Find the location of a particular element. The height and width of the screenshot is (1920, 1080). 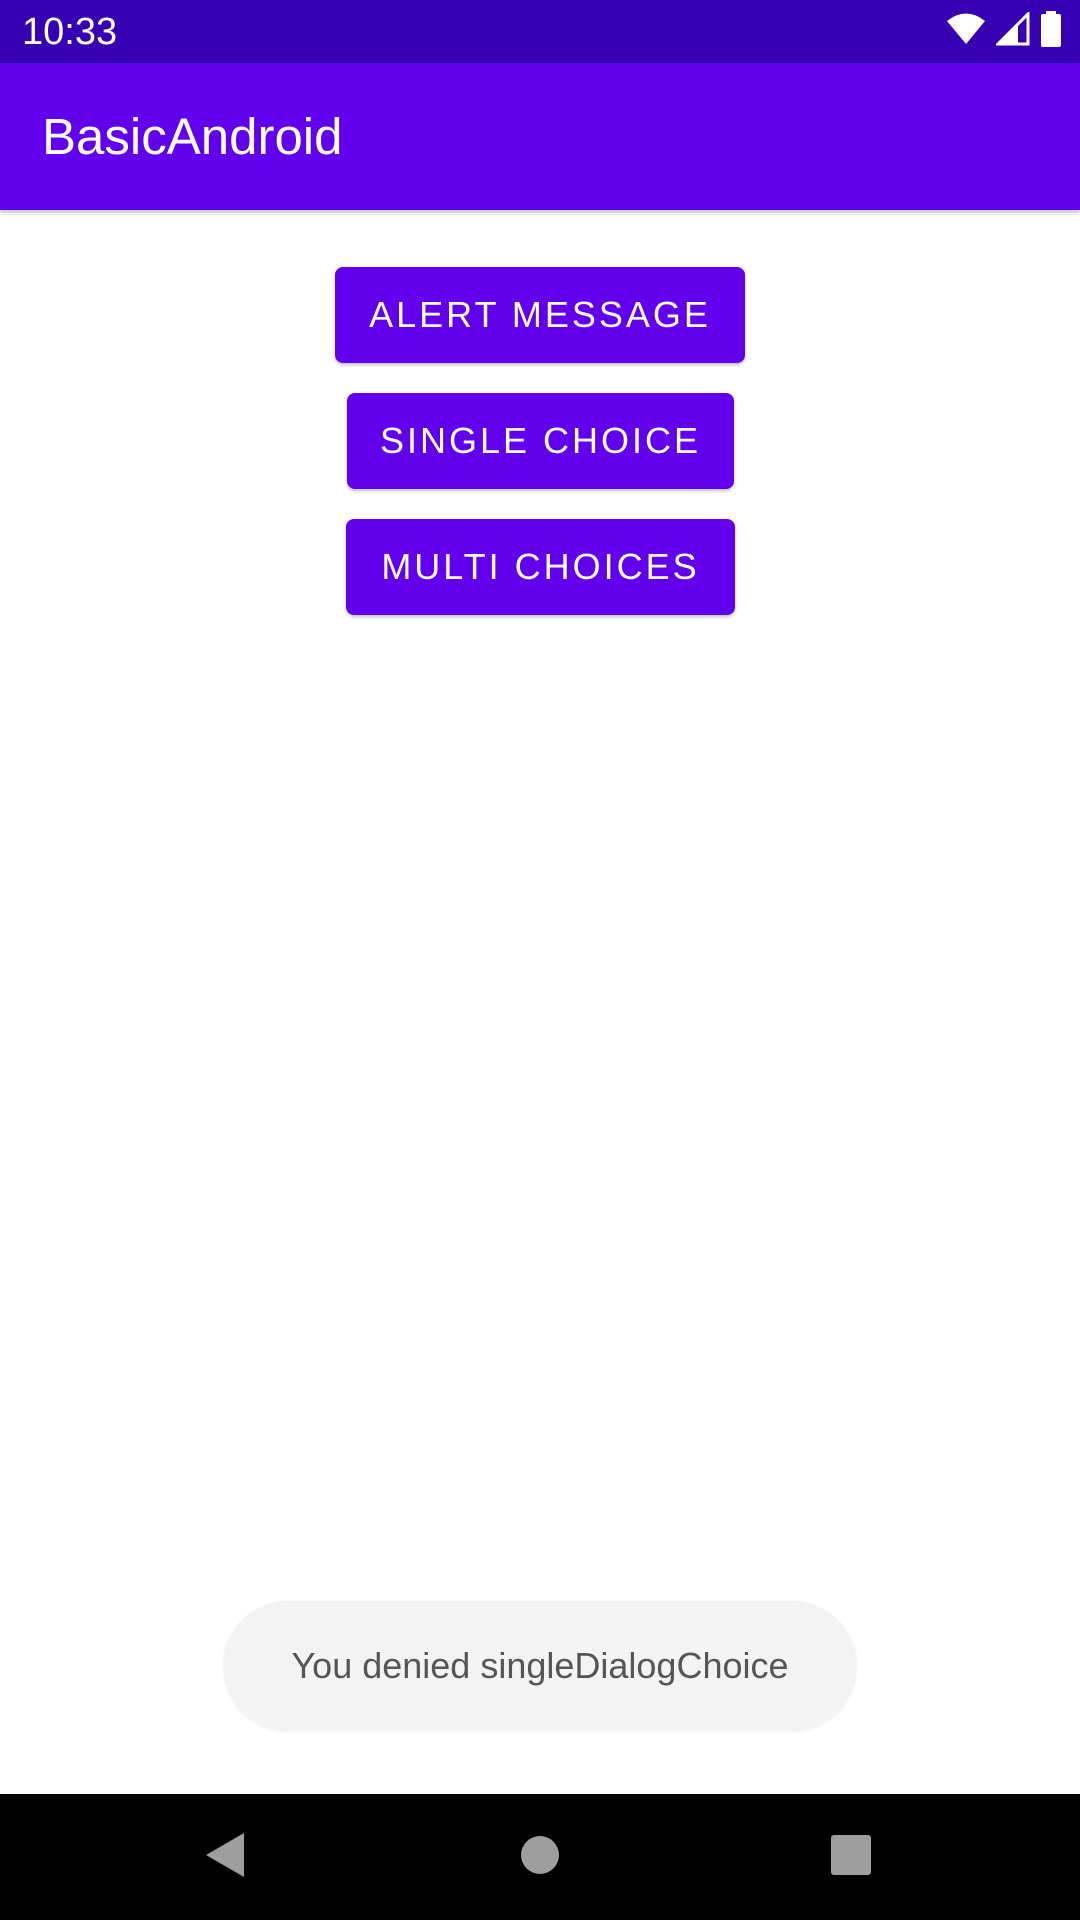

status-bar: 10:33 is located at coordinates (540, 31).